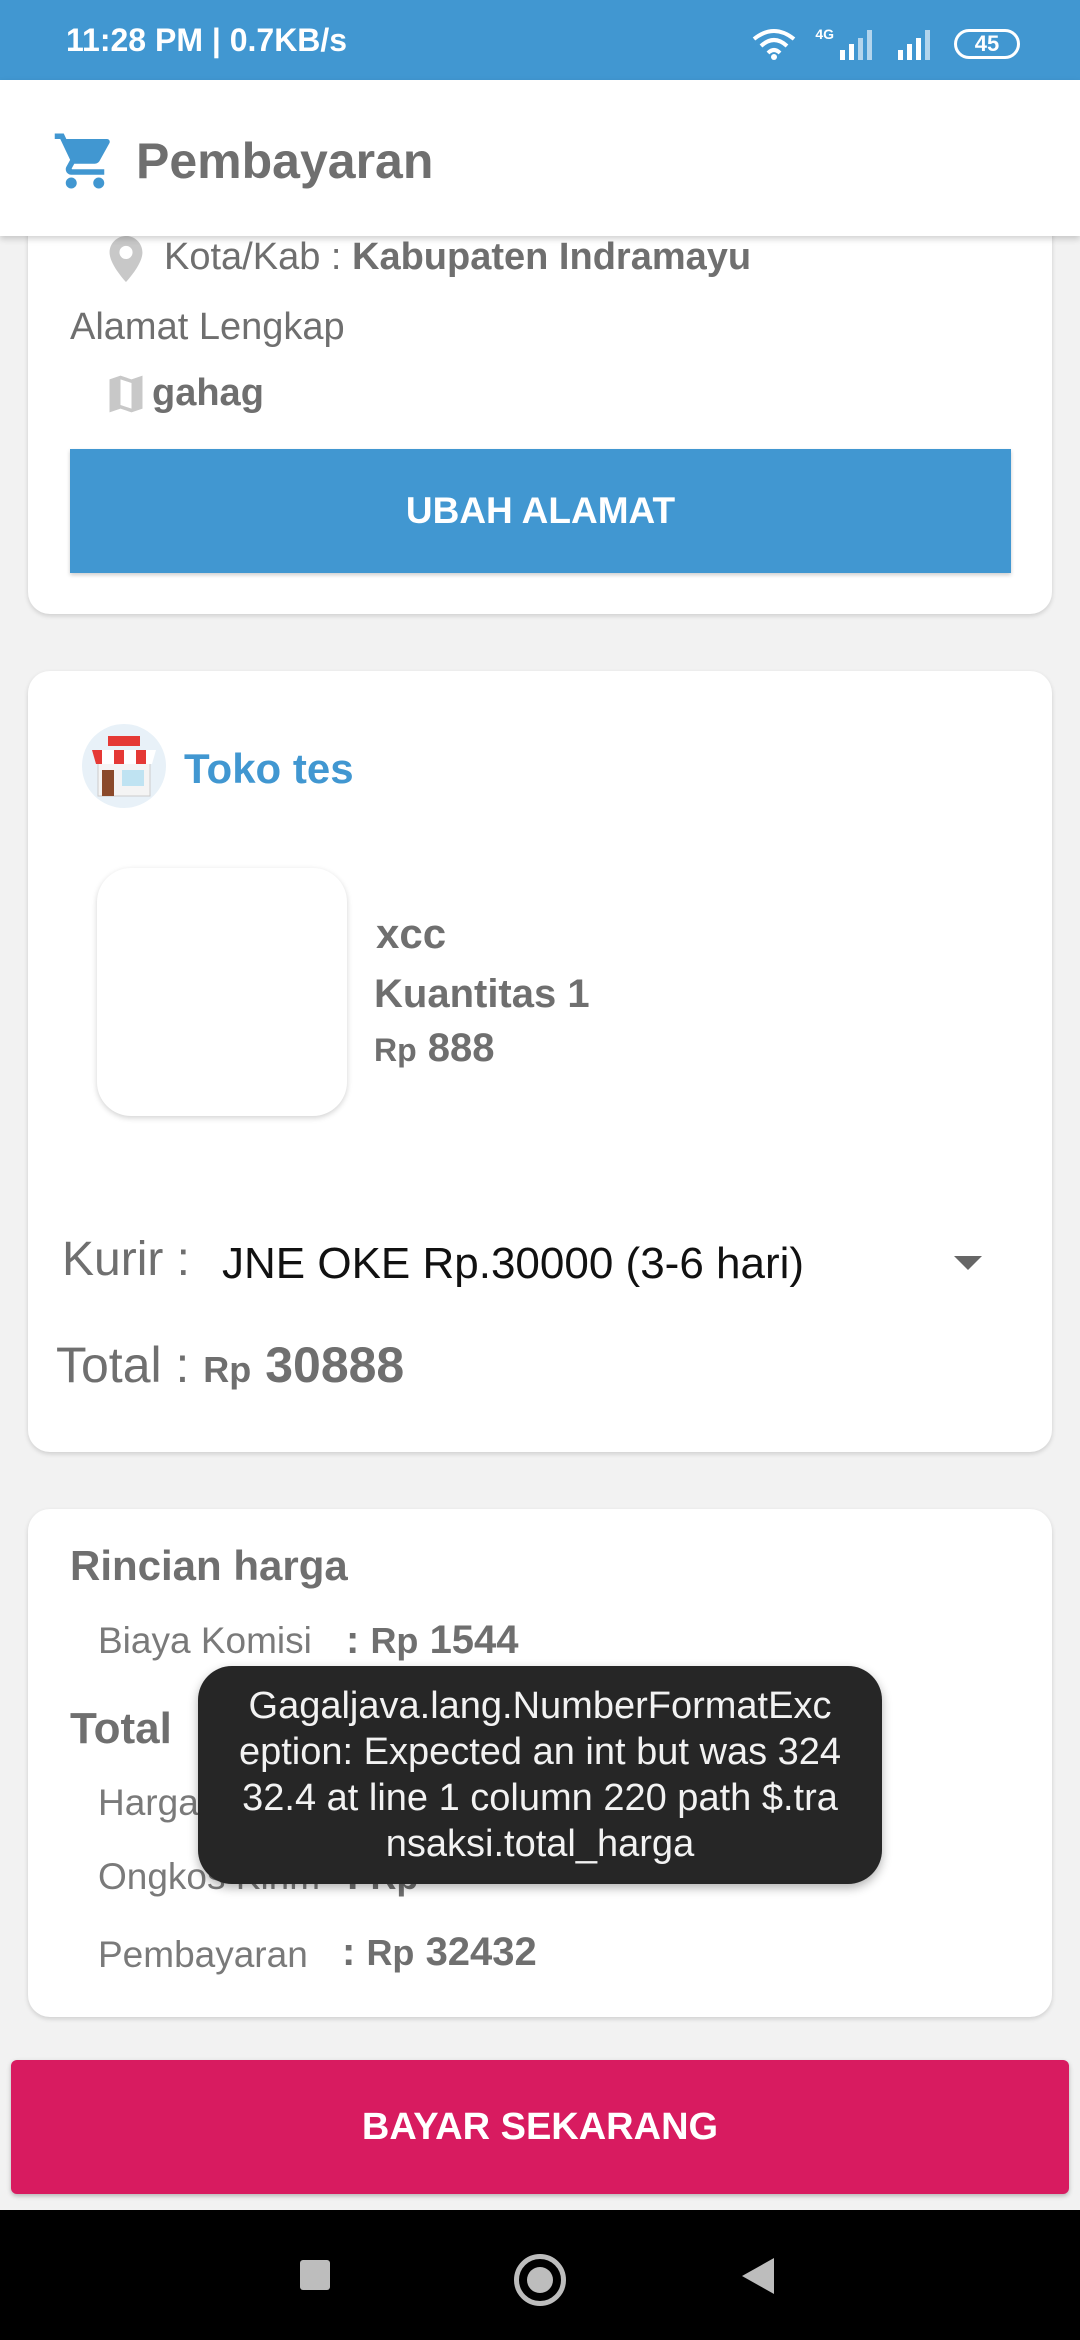 The image size is (1080, 2340). I want to click on battery-icon: 45, so click(987, 44).